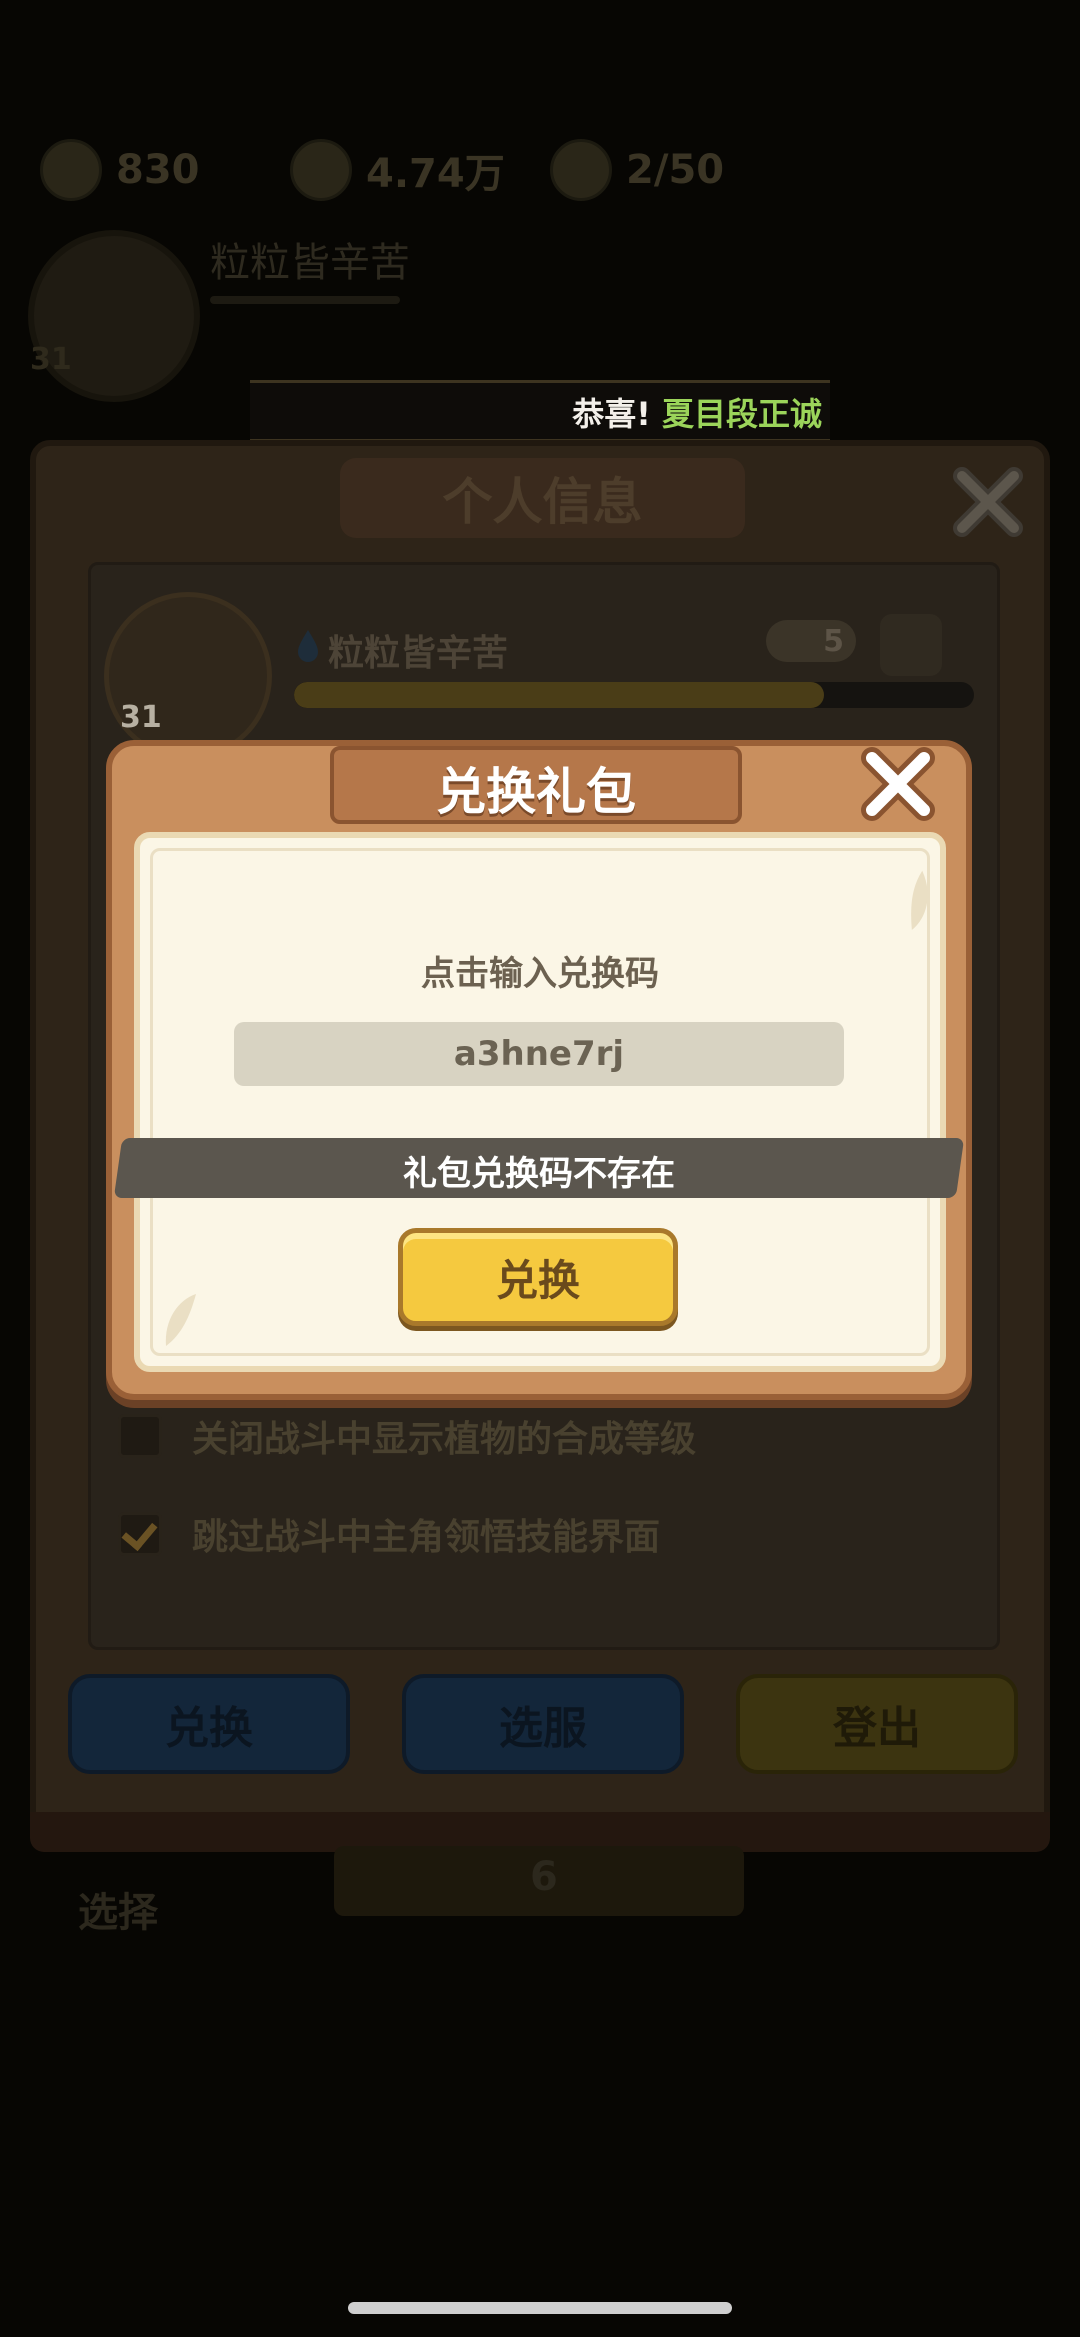 This screenshot has height=2337, width=1080. I want to click on redeem-code-input, so click(539, 1054).